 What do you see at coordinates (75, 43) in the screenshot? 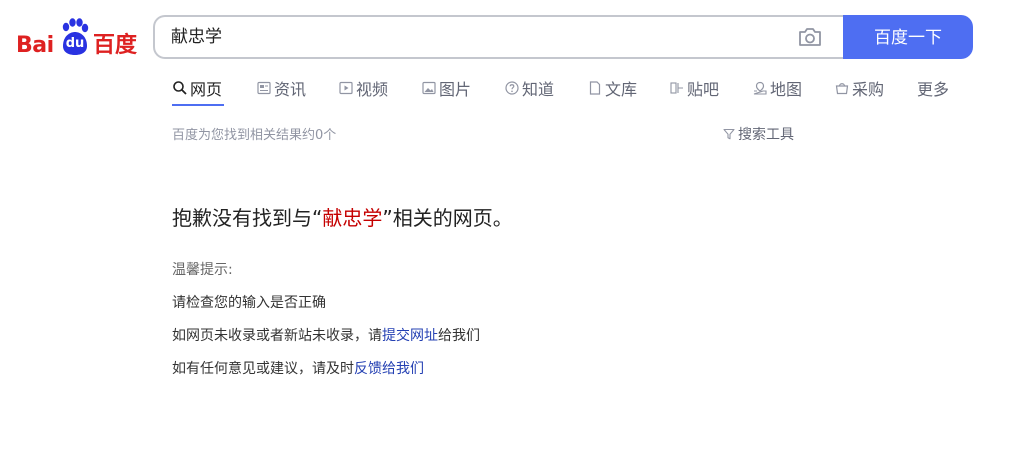
I see `logo-du-text: du` at bounding box center [75, 43].